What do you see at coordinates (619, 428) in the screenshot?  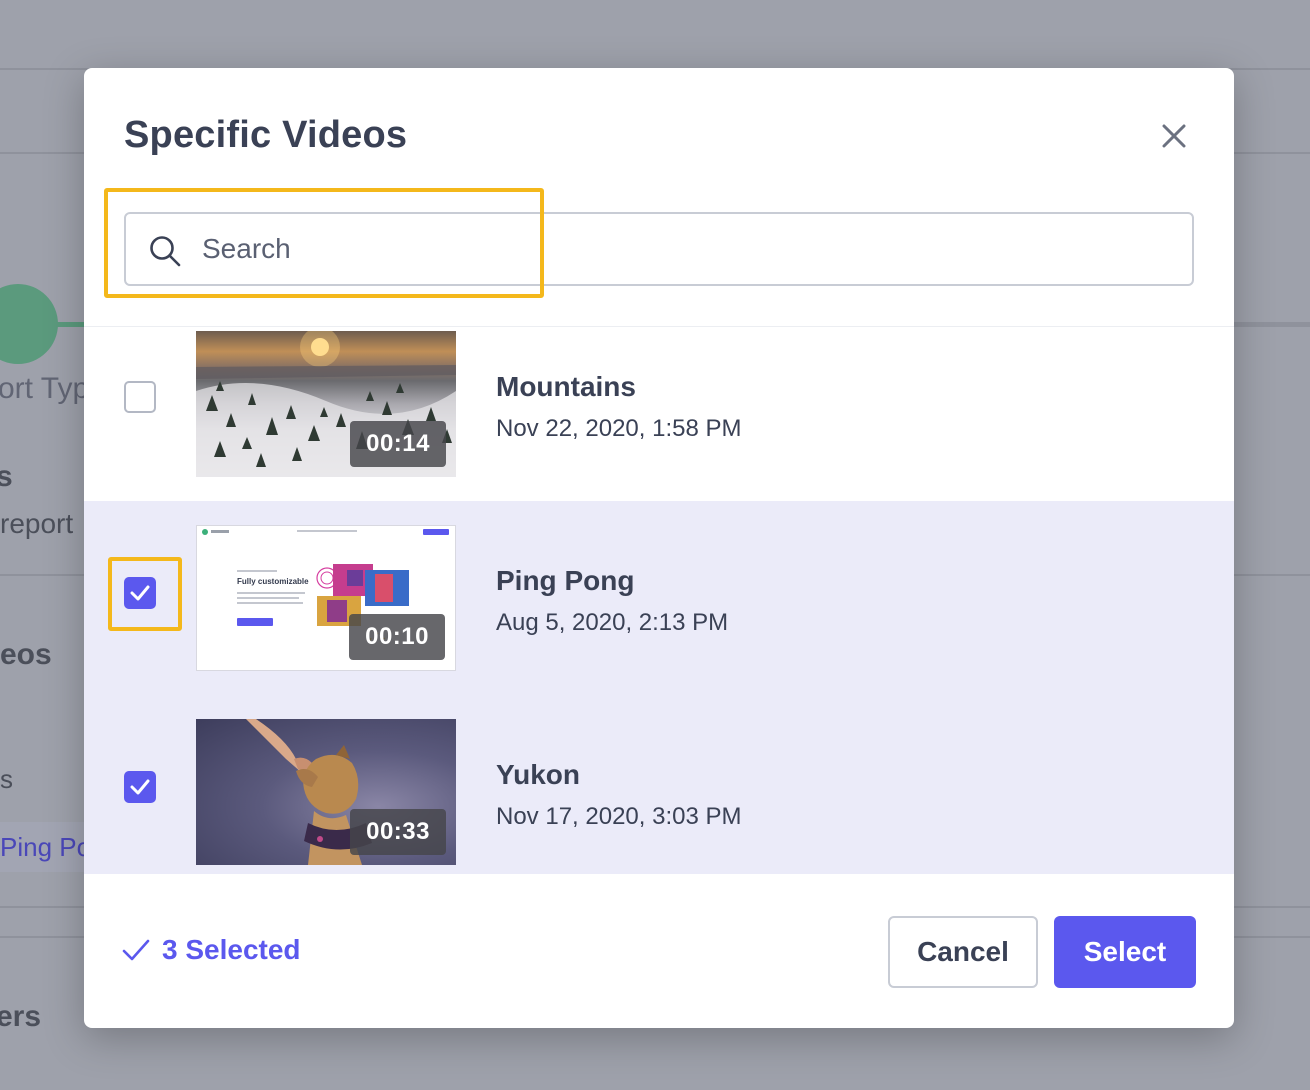 I see `video-date: Nov 22, 2020, 1:58 PM` at bounding box center [619, 428].